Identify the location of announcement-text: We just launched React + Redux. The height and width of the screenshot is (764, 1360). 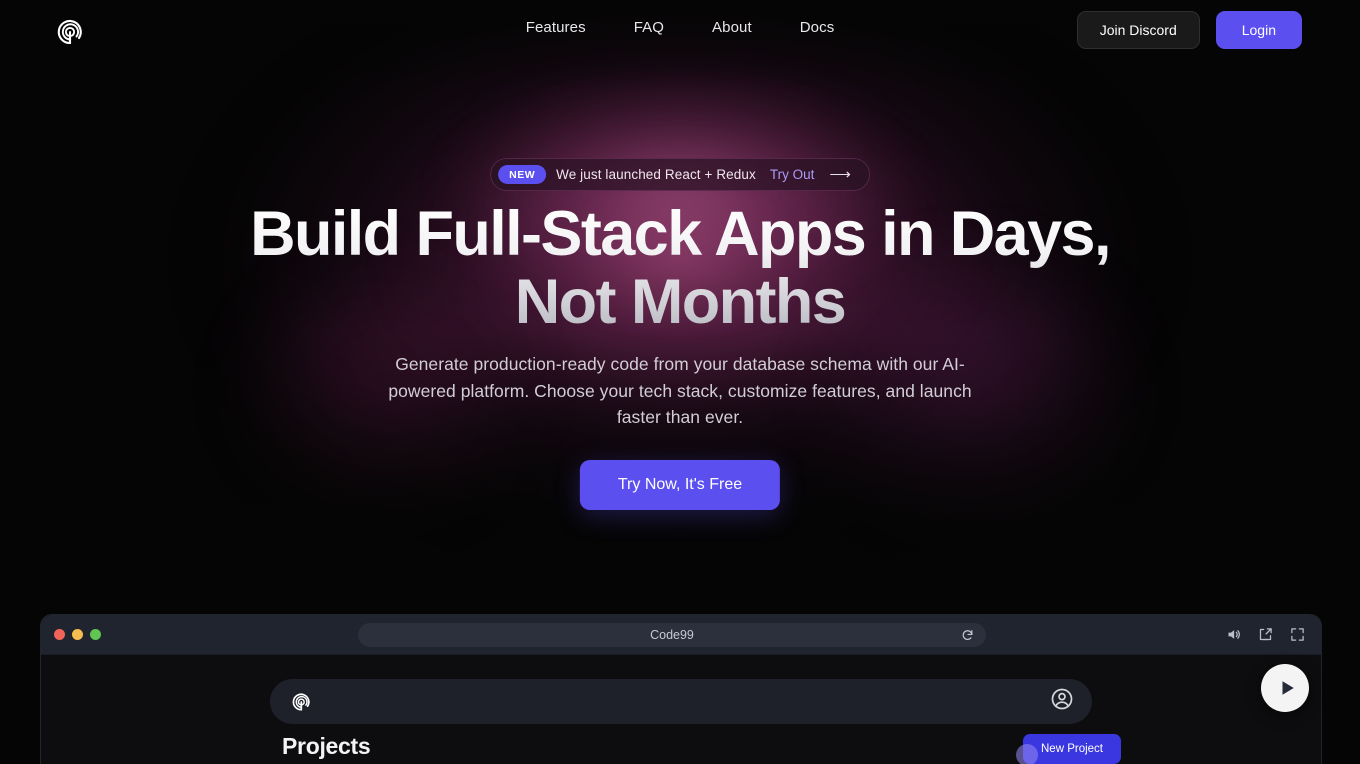
(656, 174).